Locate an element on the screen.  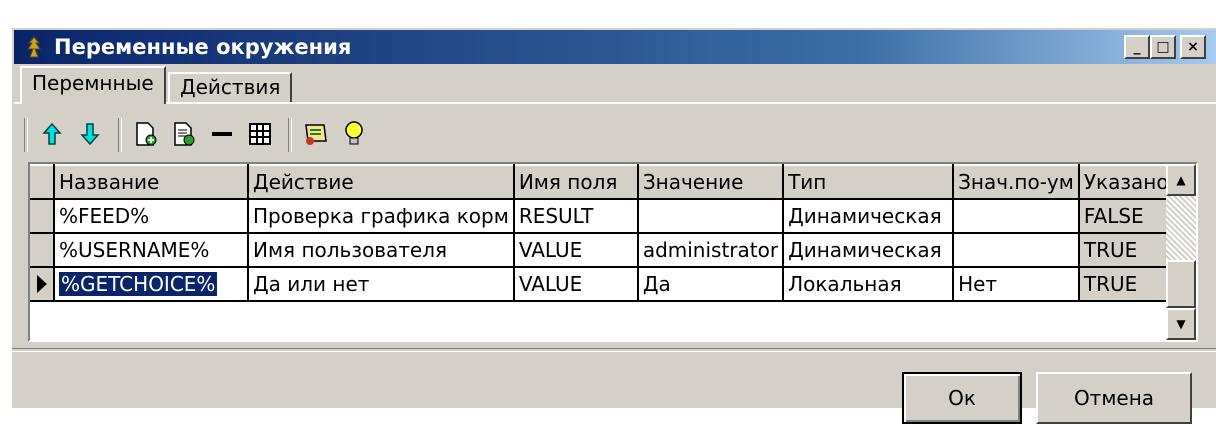
close-icon: × is located at coordinates (1193, 47).